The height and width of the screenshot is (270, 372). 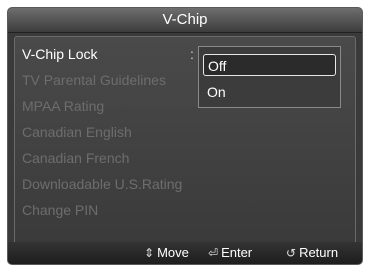 I want to click on menu-item-mpaa-rating: MPAA Rating, so click(x=63, y=106).